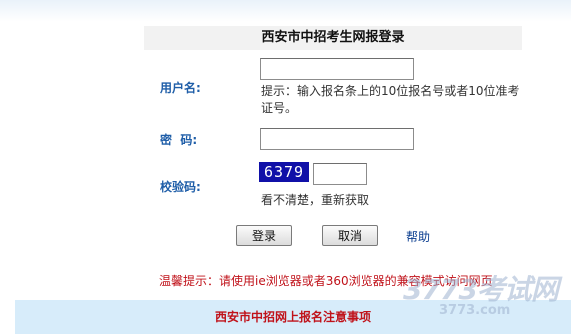 The width and height of the screenshot is (571, 334). What do you see at coordinates (333, 38) in the screenshot?
I see `page-title: 西安市中招考生网报登录` at bounding box center [333, 38].